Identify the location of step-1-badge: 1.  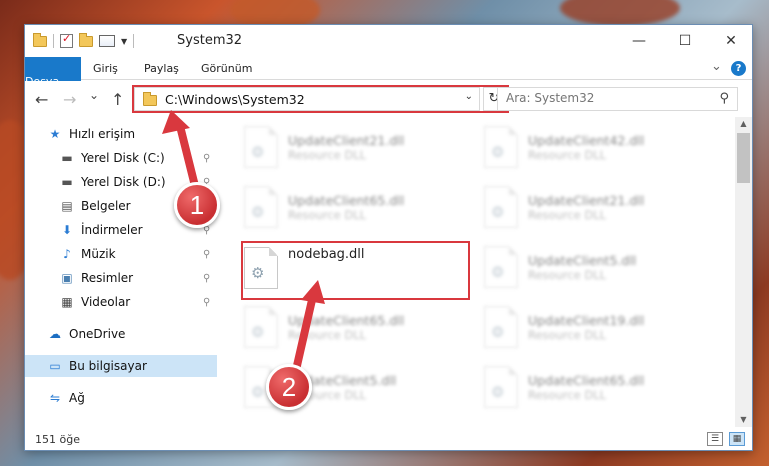
(197, 205).